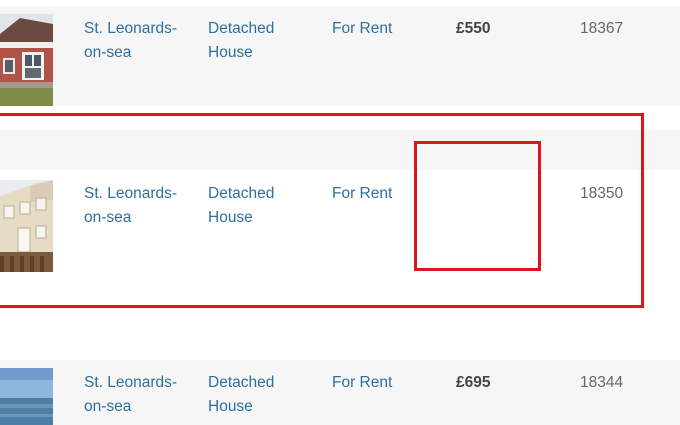 The image size is (680, 425). Describe the element at coordinates (362, 194) in the screenshot. I see `status-link-18350: For Rent` at that location.